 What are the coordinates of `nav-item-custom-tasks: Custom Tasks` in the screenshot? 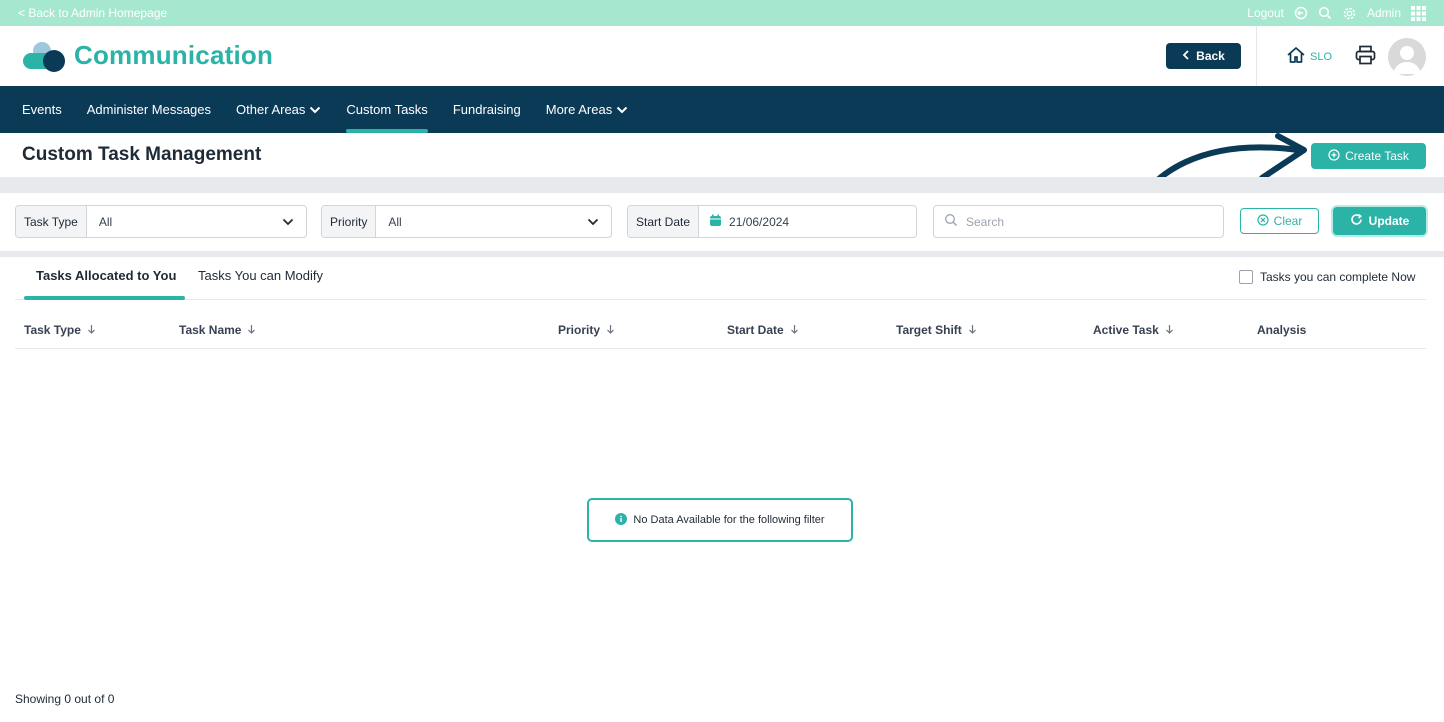 It's located at (387, 109).